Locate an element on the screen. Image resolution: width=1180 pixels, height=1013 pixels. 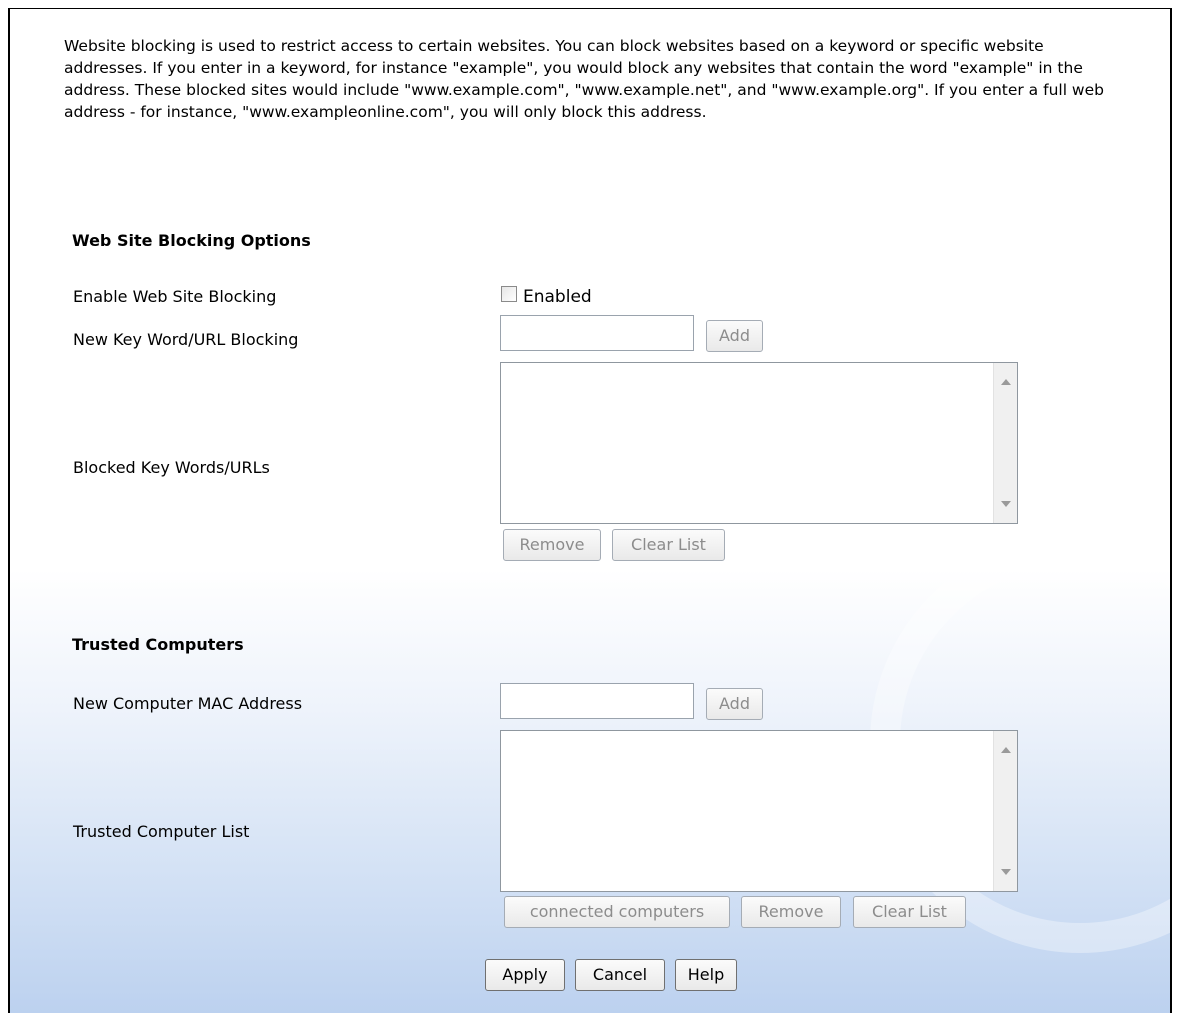
trusted-computer-listbox is located at coordinates (759, 811).